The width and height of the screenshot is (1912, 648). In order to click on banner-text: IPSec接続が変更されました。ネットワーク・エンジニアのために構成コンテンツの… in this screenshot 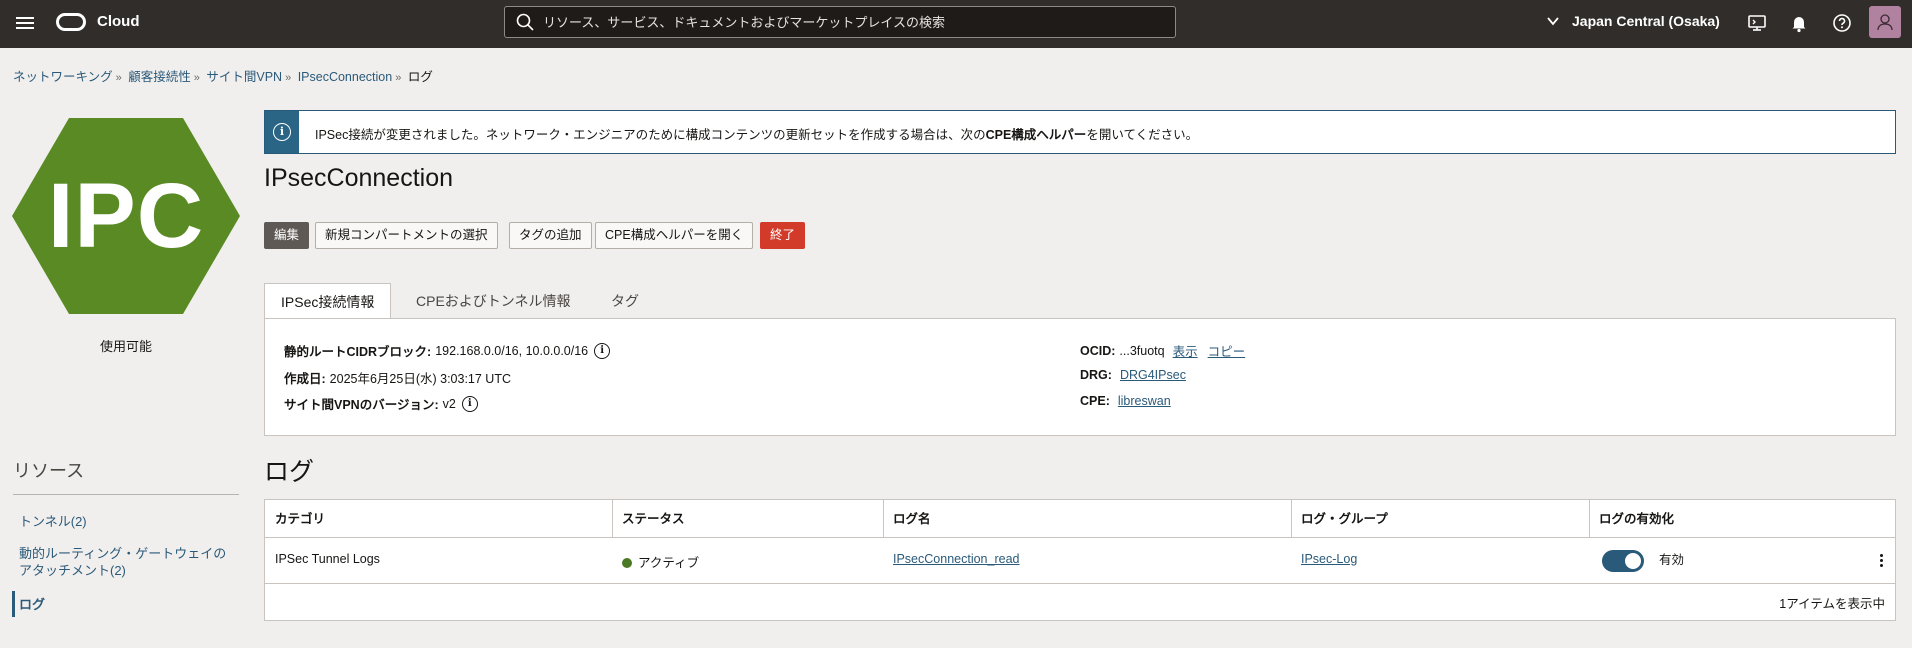, I will do `click(650, 135)`.